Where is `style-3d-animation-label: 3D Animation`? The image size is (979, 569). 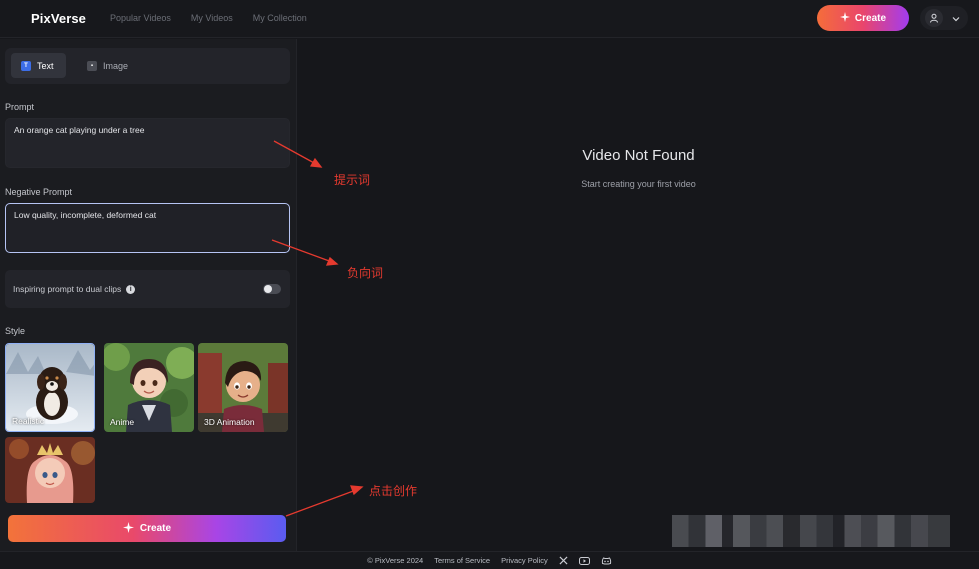
style-3d-animation-label: 3D Animation is located at coordinates (229, 422).